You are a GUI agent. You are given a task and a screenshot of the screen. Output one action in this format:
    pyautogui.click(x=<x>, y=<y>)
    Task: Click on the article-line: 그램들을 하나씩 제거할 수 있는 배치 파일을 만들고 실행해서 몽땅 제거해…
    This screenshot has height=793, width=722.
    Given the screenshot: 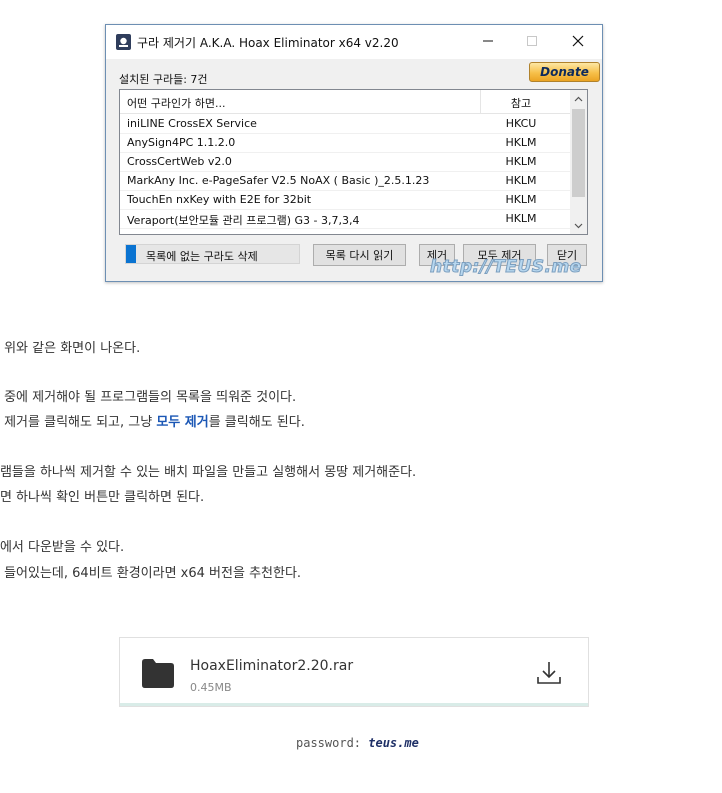 What is the action you would take?
    pyautogui.click(x=208, y=472)
    